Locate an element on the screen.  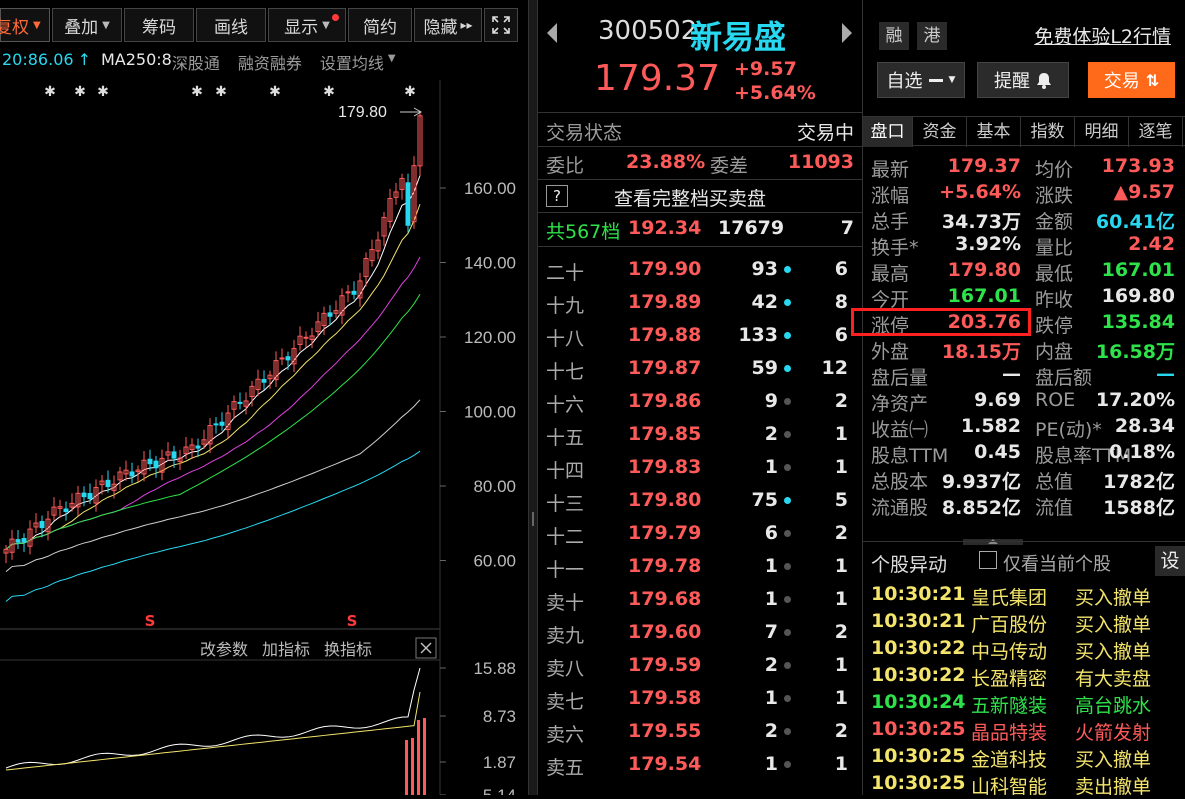
full-depth-link: 查看完整档买卖盘 is located at coordinates (690, 197).